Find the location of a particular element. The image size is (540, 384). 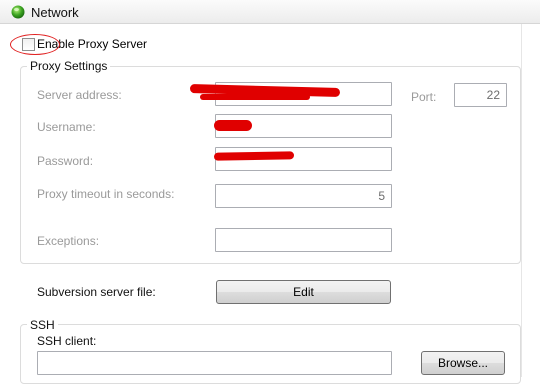

password-label: Password: is located at coordinates (65, 161).